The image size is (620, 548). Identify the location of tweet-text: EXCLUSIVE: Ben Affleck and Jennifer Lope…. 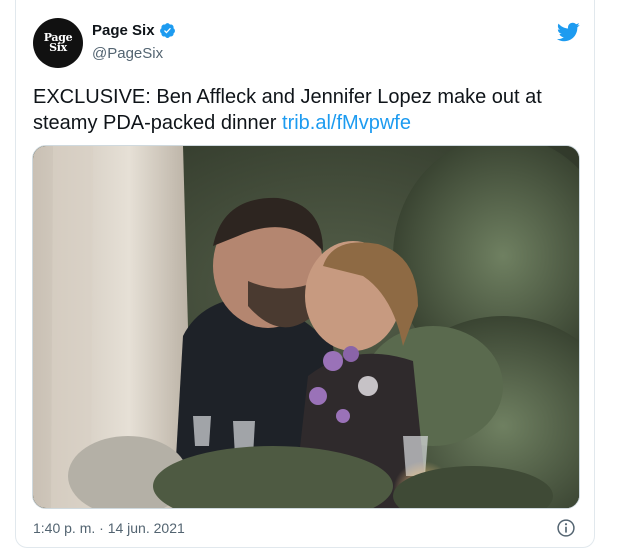
(303, 110).